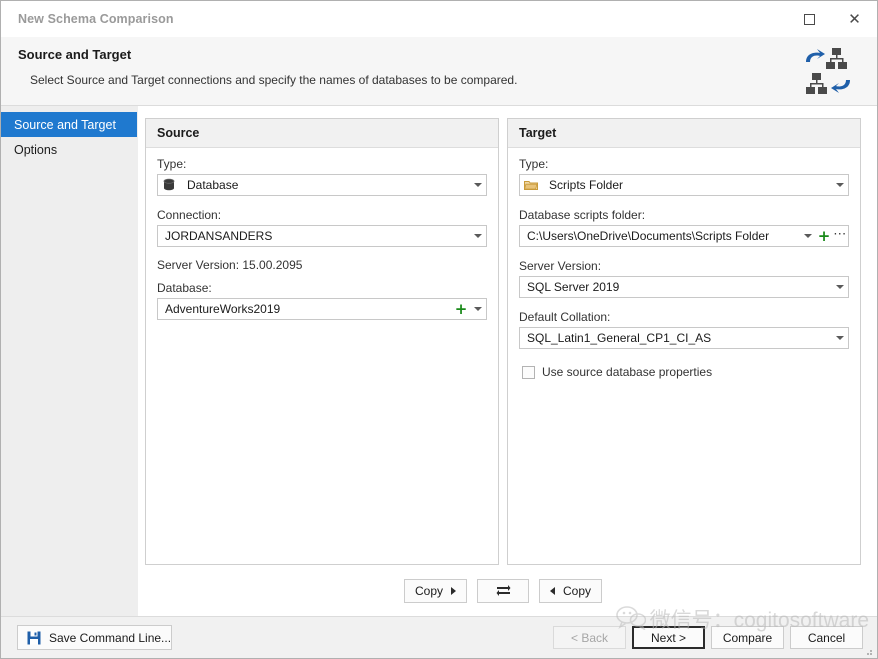  I want to click on close-icon: ✕, so click(854, 18).